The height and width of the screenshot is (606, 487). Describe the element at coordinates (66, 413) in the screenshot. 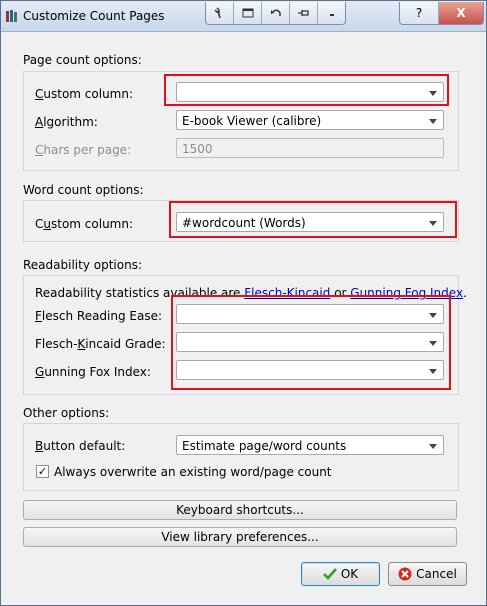

I see `other-section-label: Other options:` at that location.